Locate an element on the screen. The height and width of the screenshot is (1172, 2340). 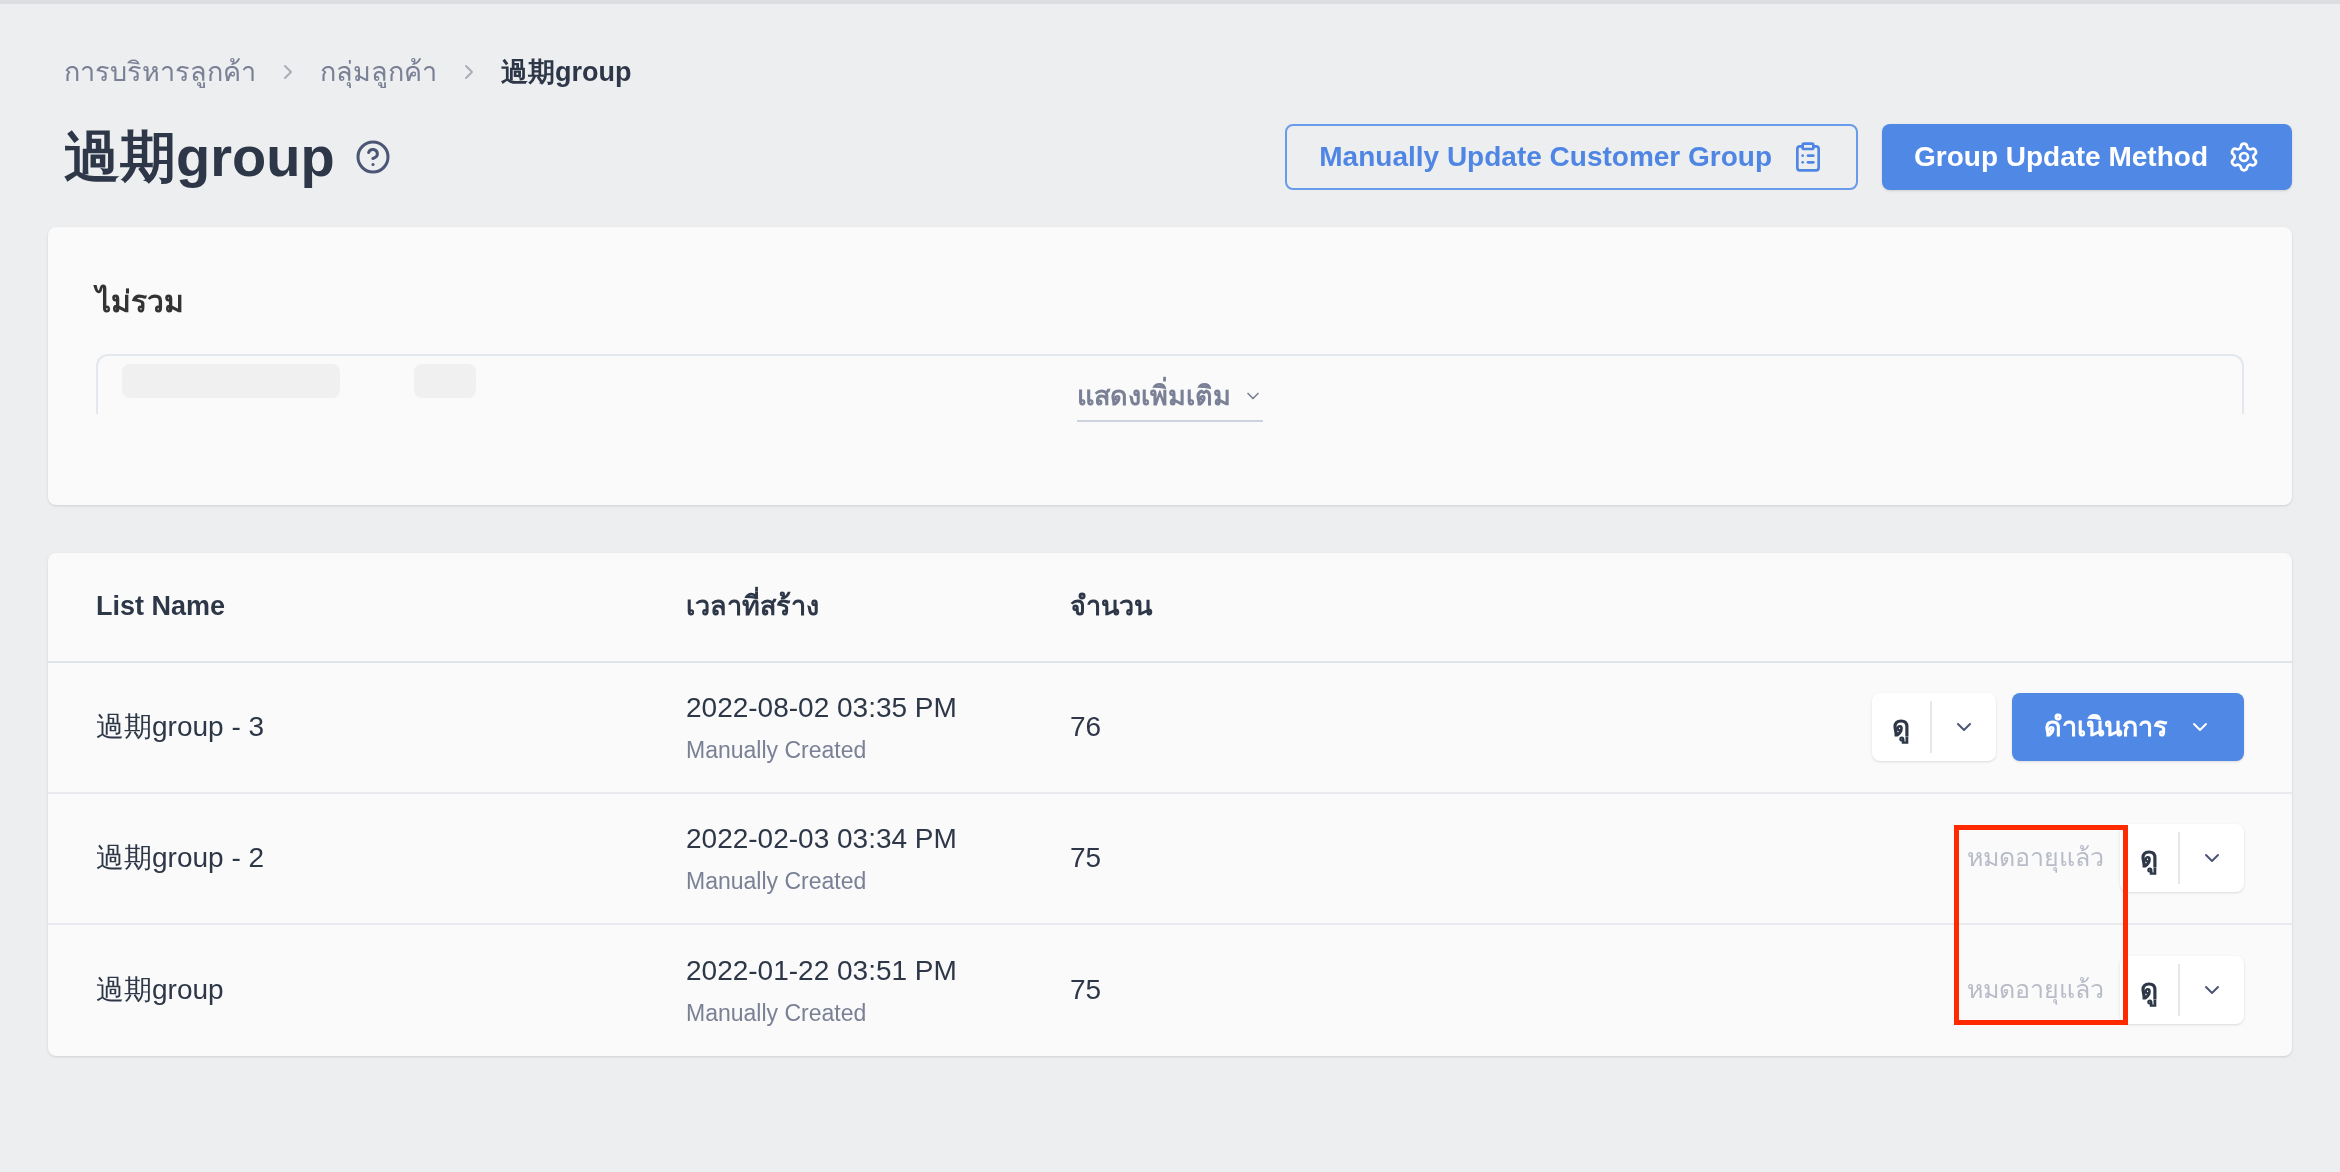
help-icon is located at coordinates (372, 156).